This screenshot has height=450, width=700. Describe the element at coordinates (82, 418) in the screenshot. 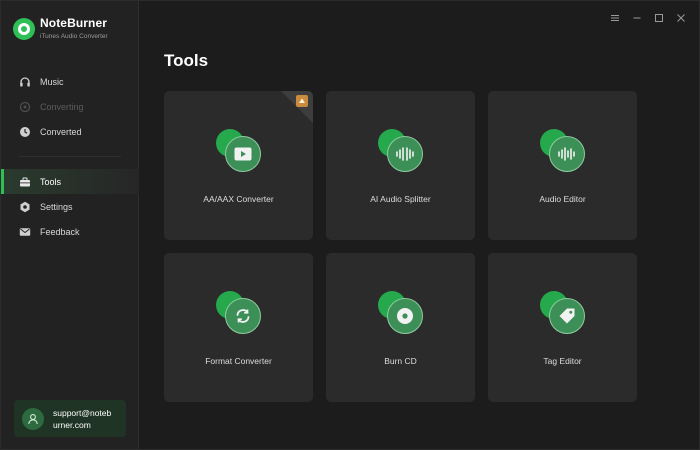

I see `account-email: support@noteb urner.com` at that location.